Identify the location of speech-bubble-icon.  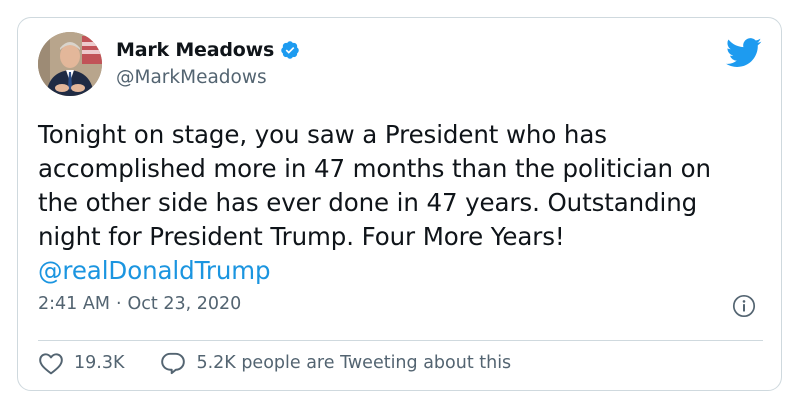
(173, 363).